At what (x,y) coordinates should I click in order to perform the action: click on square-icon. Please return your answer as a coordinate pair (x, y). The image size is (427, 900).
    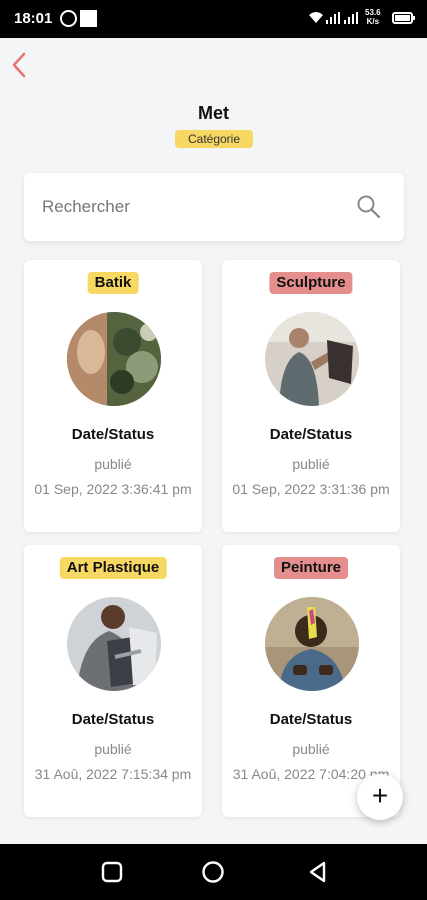
    Looking at the image, I should click on (112, 872).